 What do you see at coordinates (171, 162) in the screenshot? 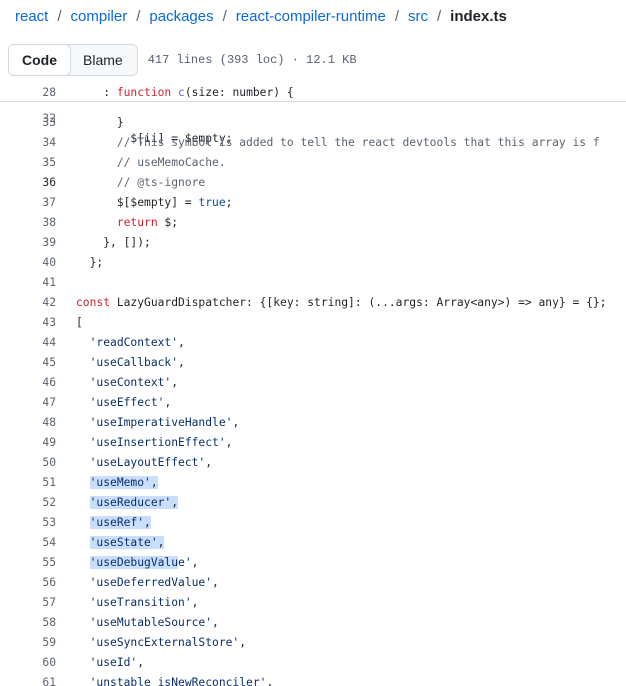
I see `code-token: // useMemoCache.` at bounding box center [171, 162].